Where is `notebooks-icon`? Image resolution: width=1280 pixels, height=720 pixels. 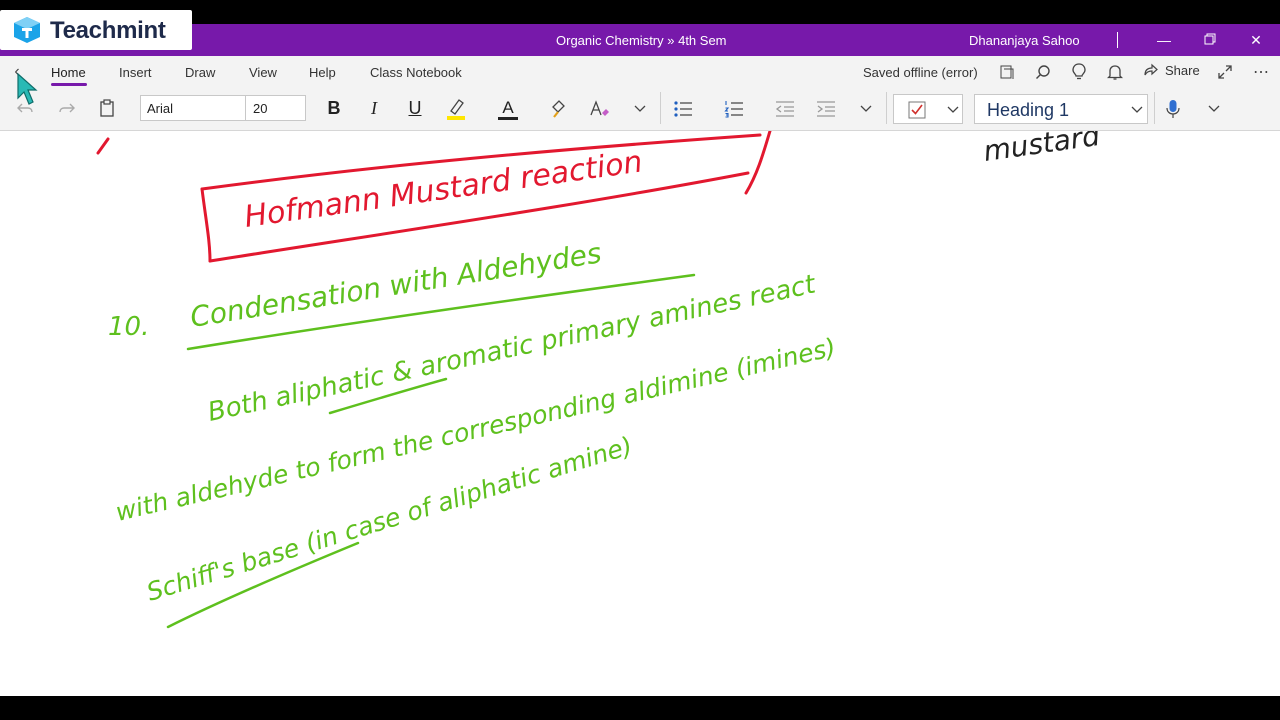
notebooks-icon is located at coordinates (1007, 72).